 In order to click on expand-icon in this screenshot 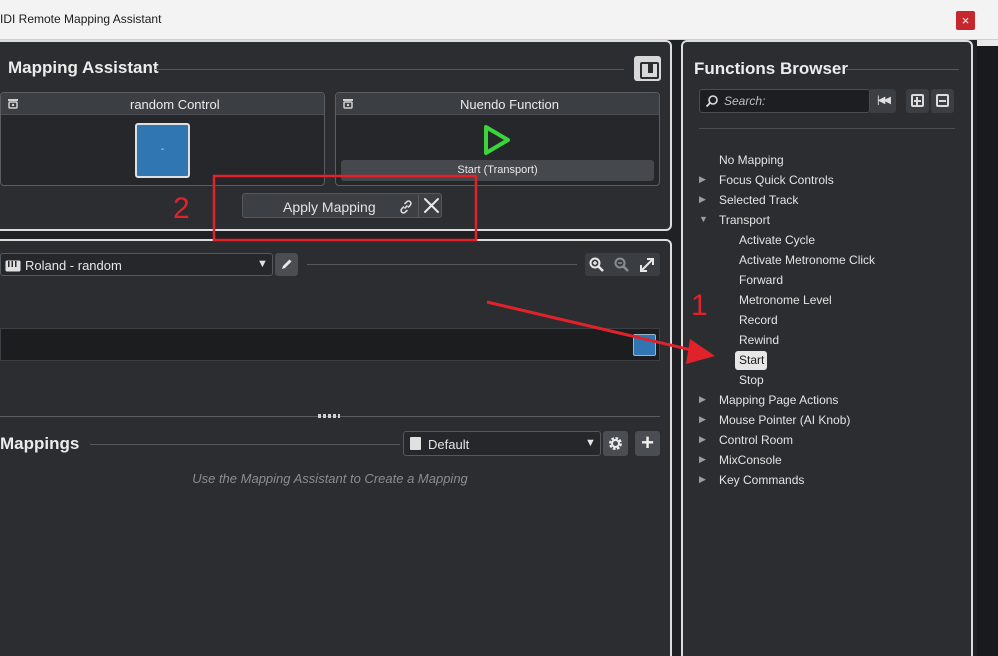, I will do `click(647, 265)`.